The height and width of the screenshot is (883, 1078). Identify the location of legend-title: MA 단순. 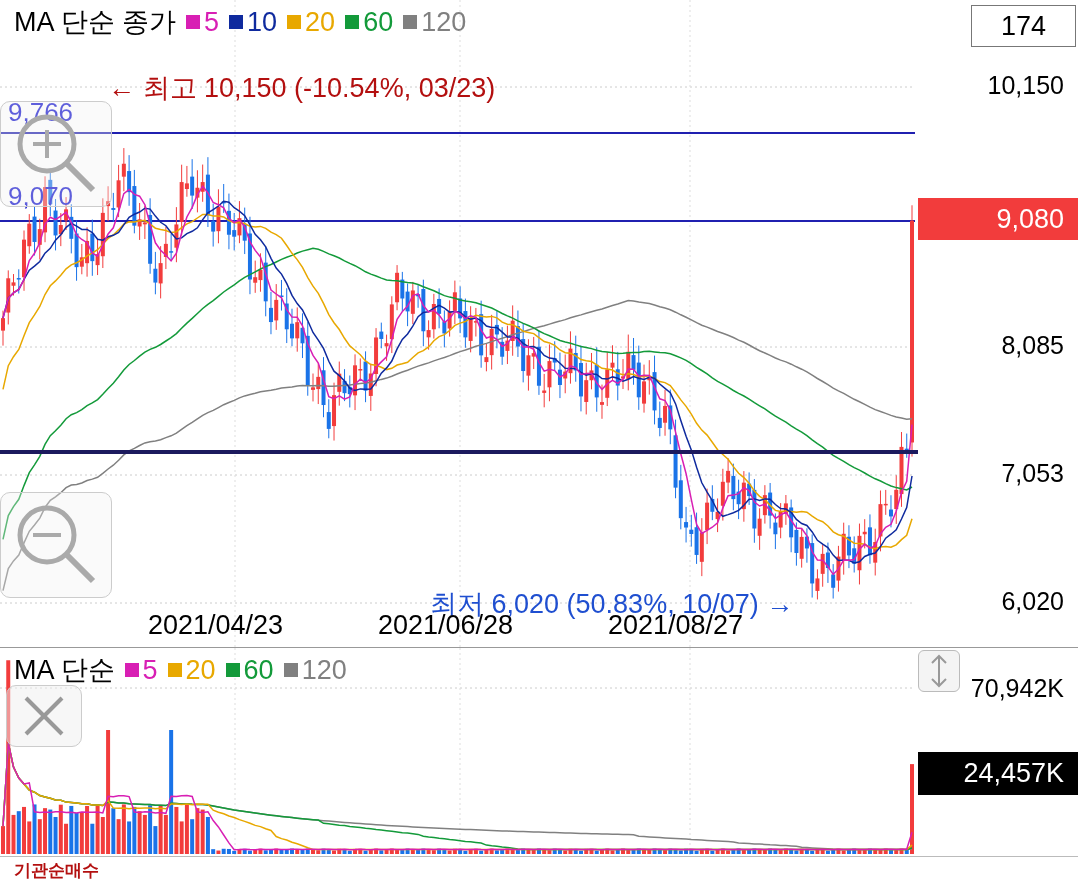
(64, 670).